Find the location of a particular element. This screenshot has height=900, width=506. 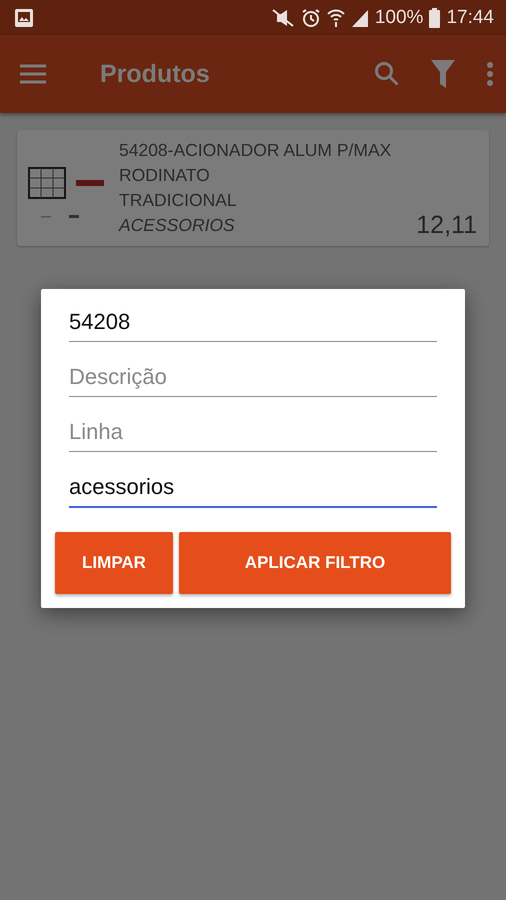

gallery-icon is located at coordinates (24, 18).